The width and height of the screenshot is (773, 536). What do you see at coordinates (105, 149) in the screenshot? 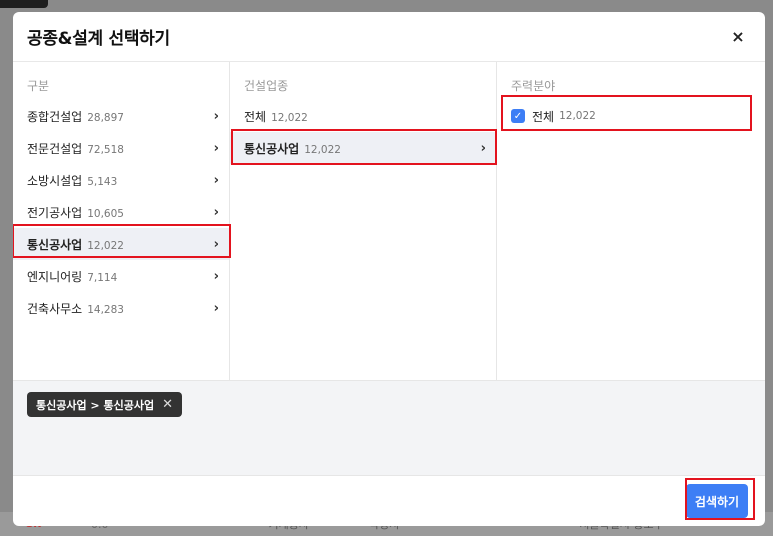
I see `item-count: 72,518` at bounding box center [105, 149].